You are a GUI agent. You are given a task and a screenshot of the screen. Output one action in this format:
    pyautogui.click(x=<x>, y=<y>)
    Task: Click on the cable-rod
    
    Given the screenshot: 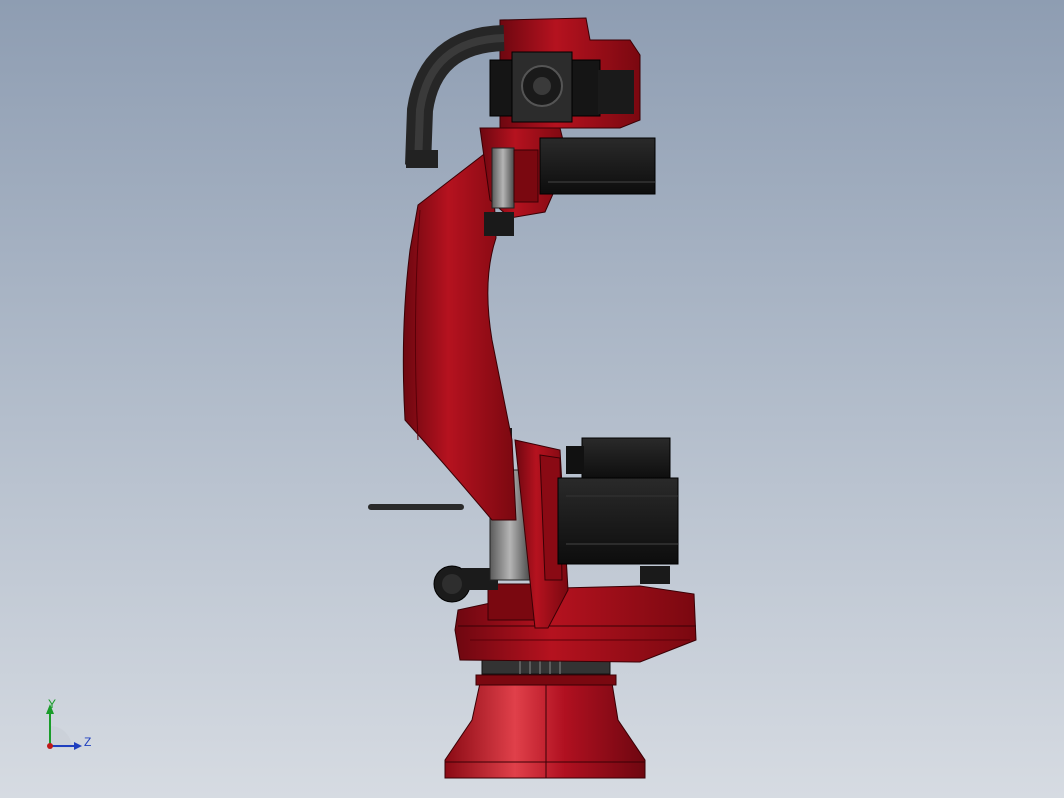 What is the action you would take?
    pyautogui.click(x=416, y=507)
    